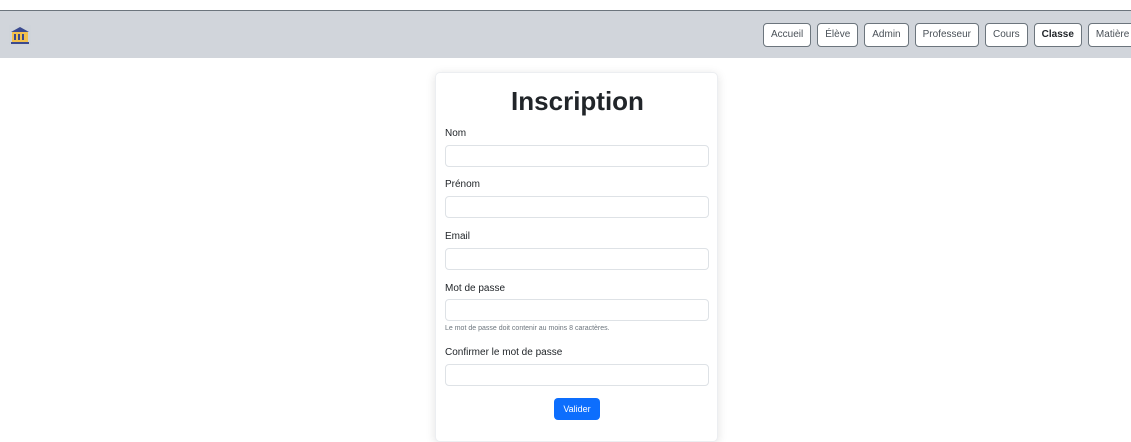  I want to click on nav-admin-button: Admin, so click(886, 35).